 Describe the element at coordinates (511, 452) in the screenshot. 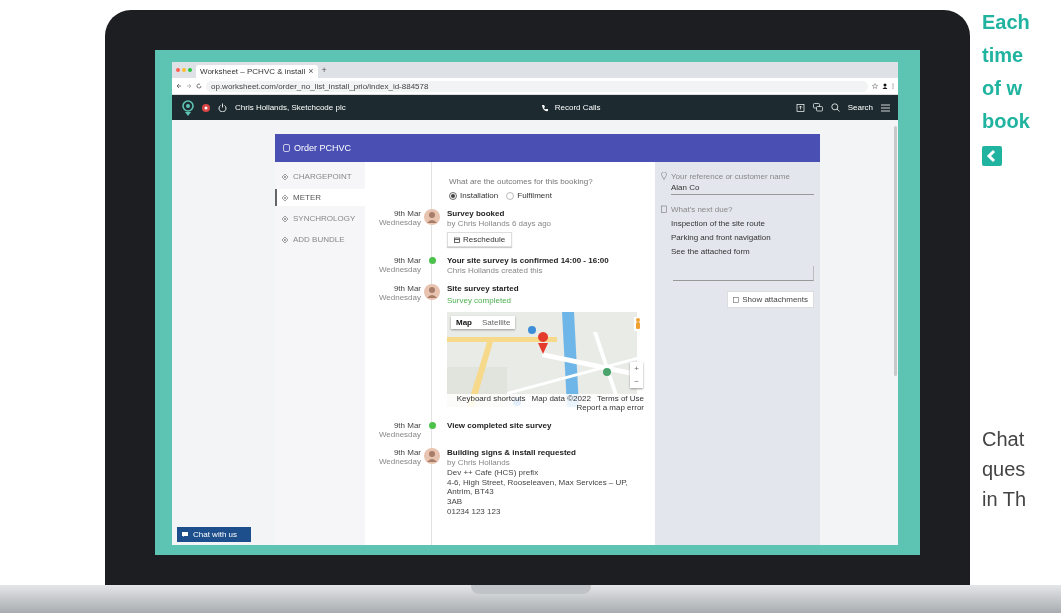

I see `event-title: Building signs & install requested` at that location.